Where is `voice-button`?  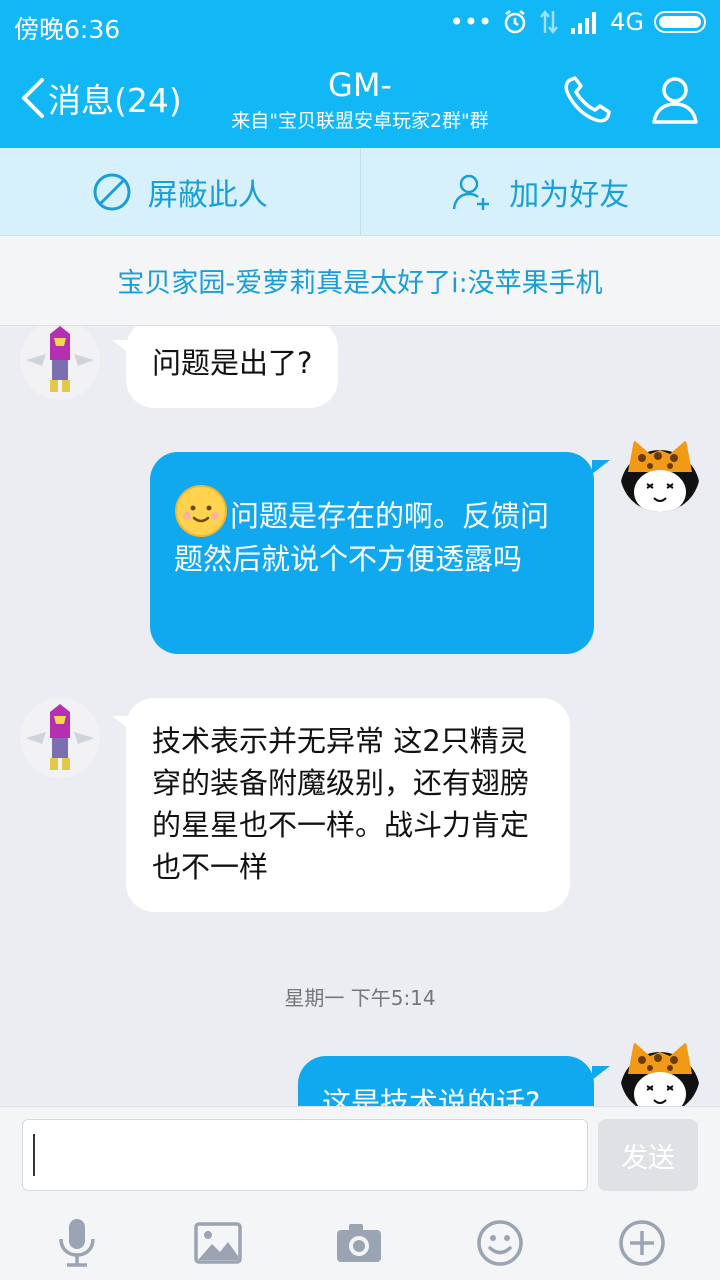 voice-button is located at coordinates (77, 1243).